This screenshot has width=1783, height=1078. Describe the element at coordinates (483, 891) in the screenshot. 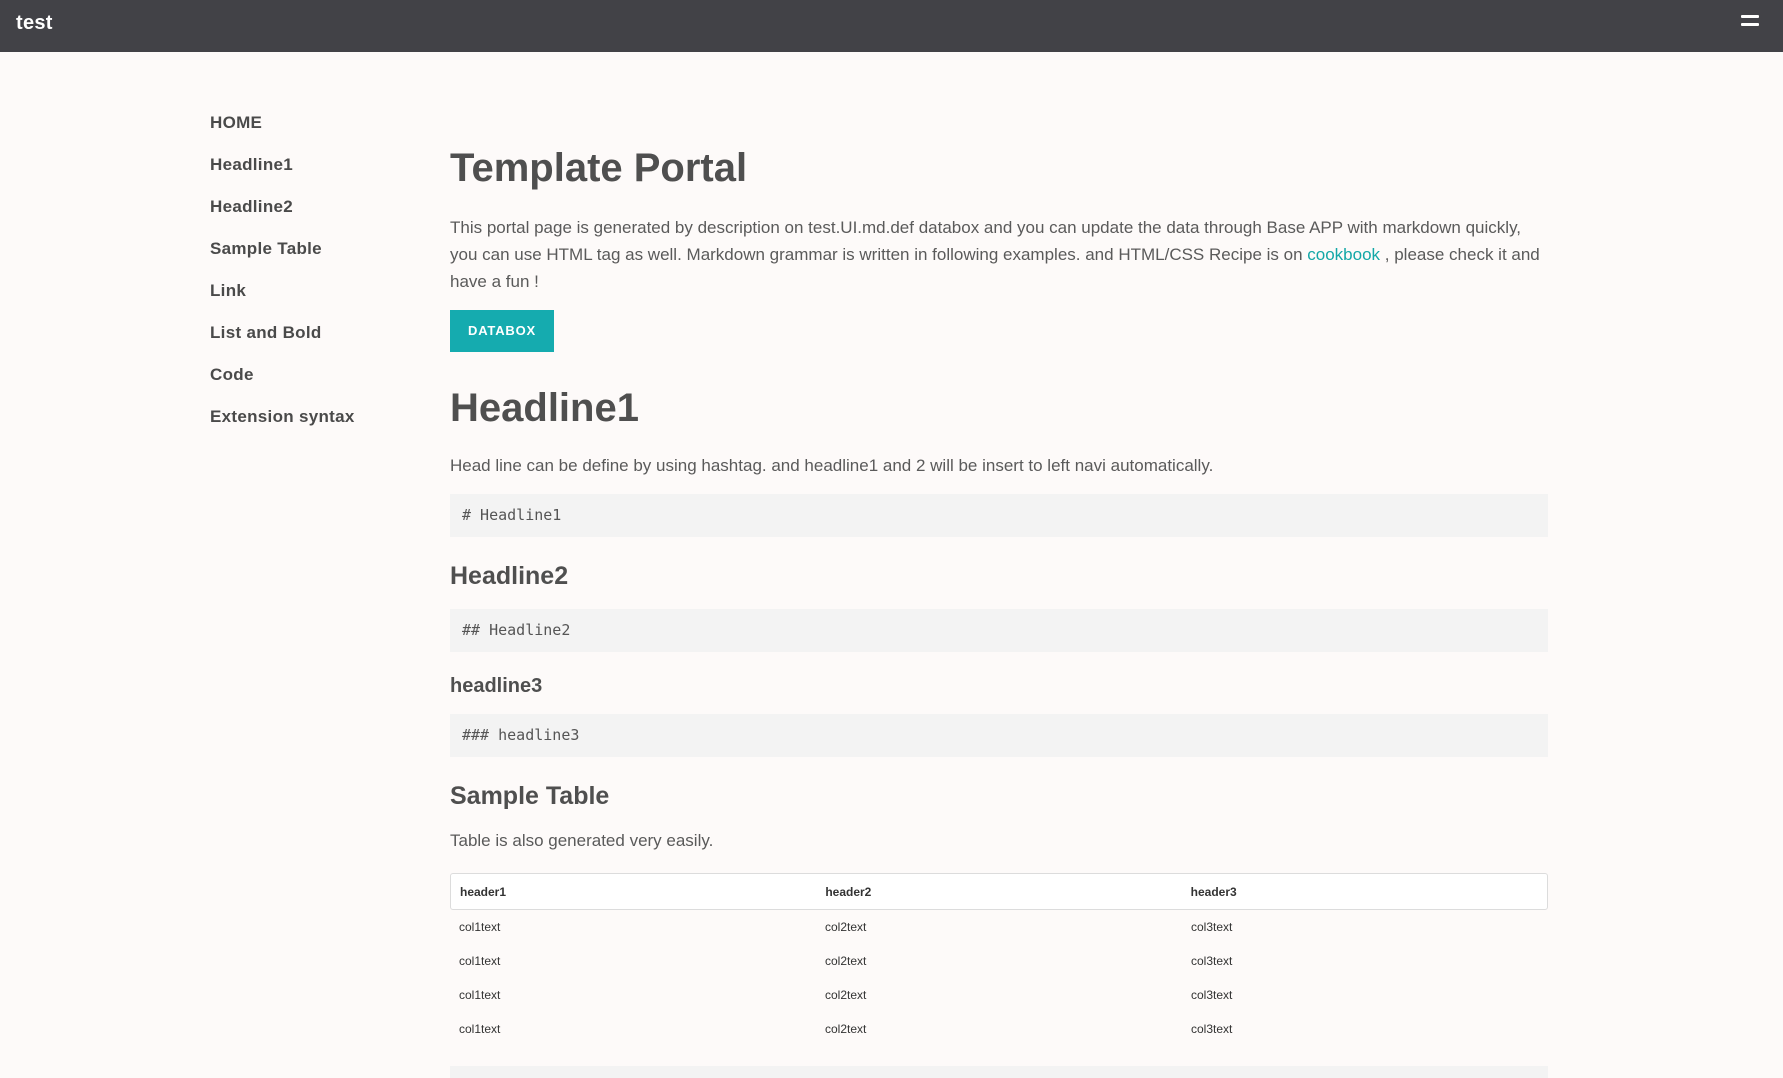

I see `table-header-cell: header1` at that location.